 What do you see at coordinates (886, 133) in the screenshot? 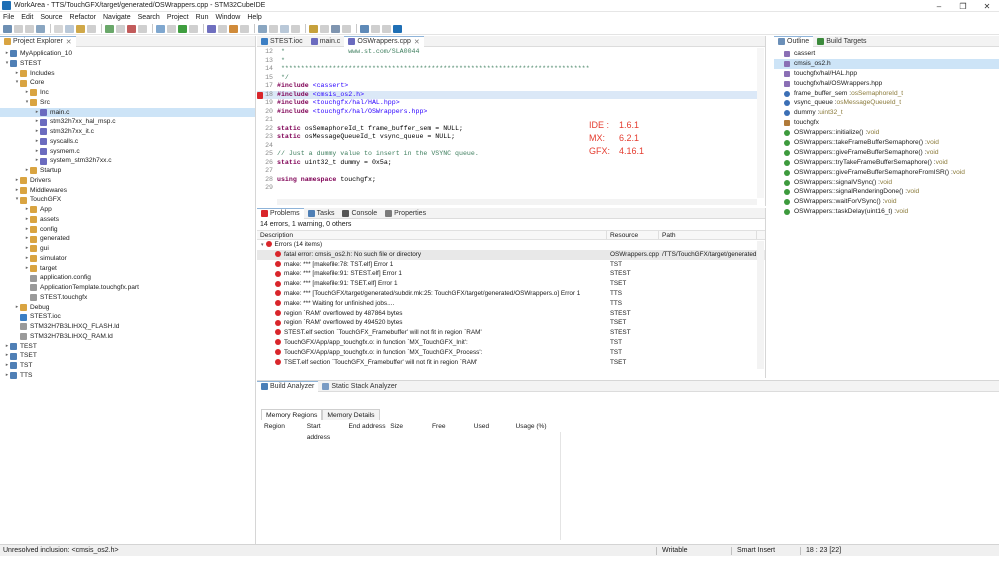
I see `outline-item: OSWrappers::initialize() : void` at bounding box center [886, 133].